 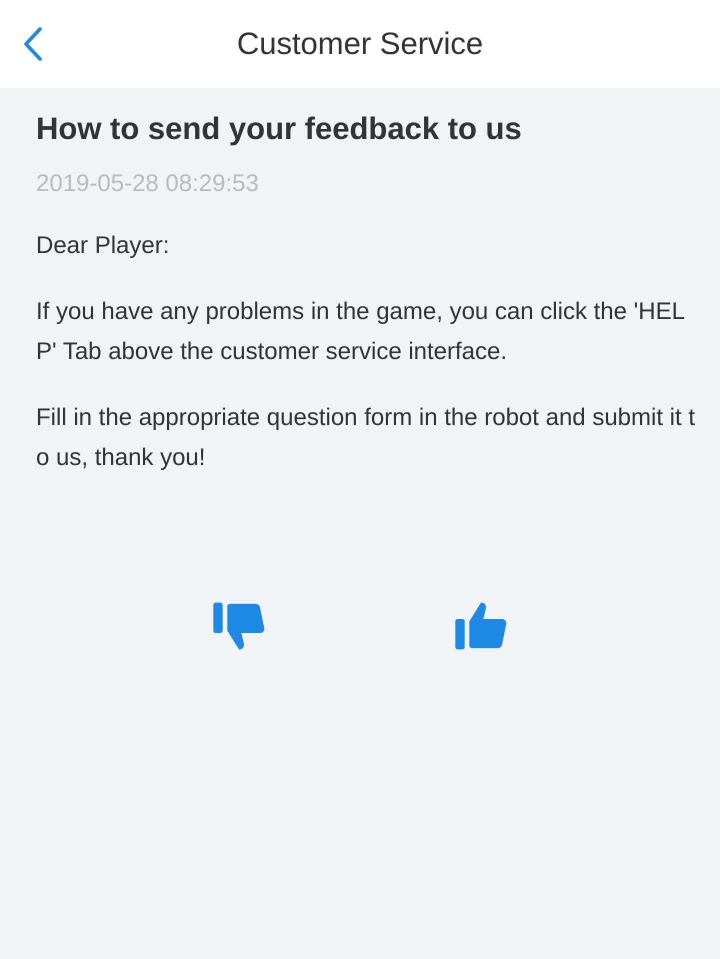 What do you see at coordinates (148, 184) in the screenshot?
I see `article-date: 2019-05-28 08:29:53` at bounding box center [148, 184].